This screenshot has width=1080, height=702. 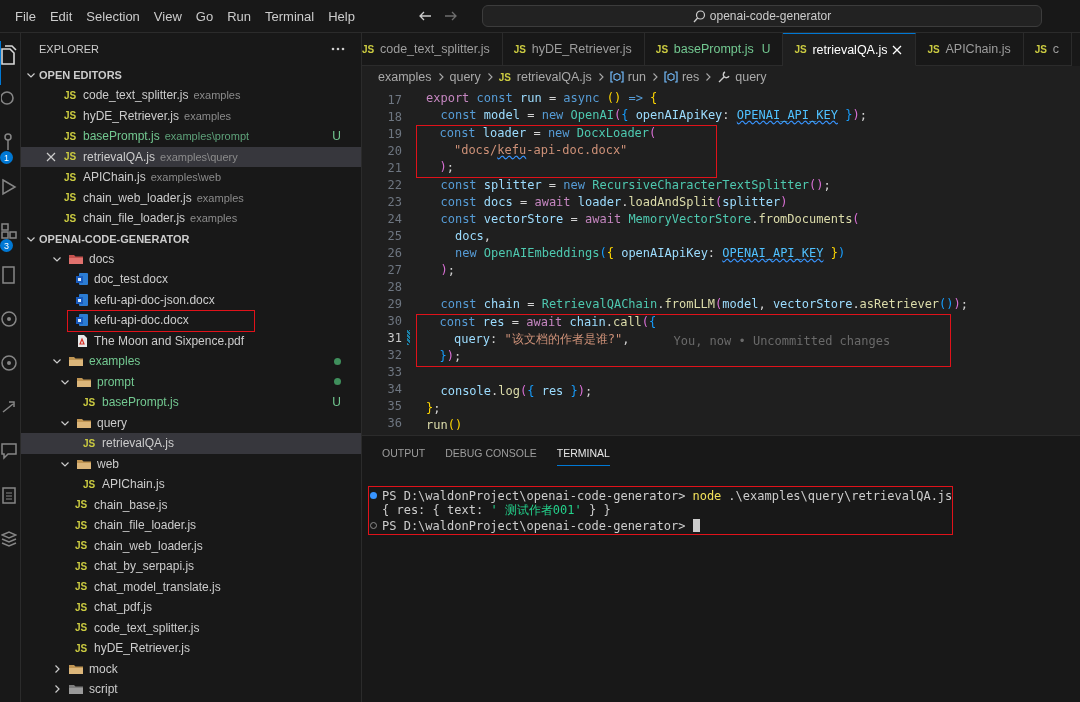 I want to click on menu-item: Terminal, so click(x=290, y=16).